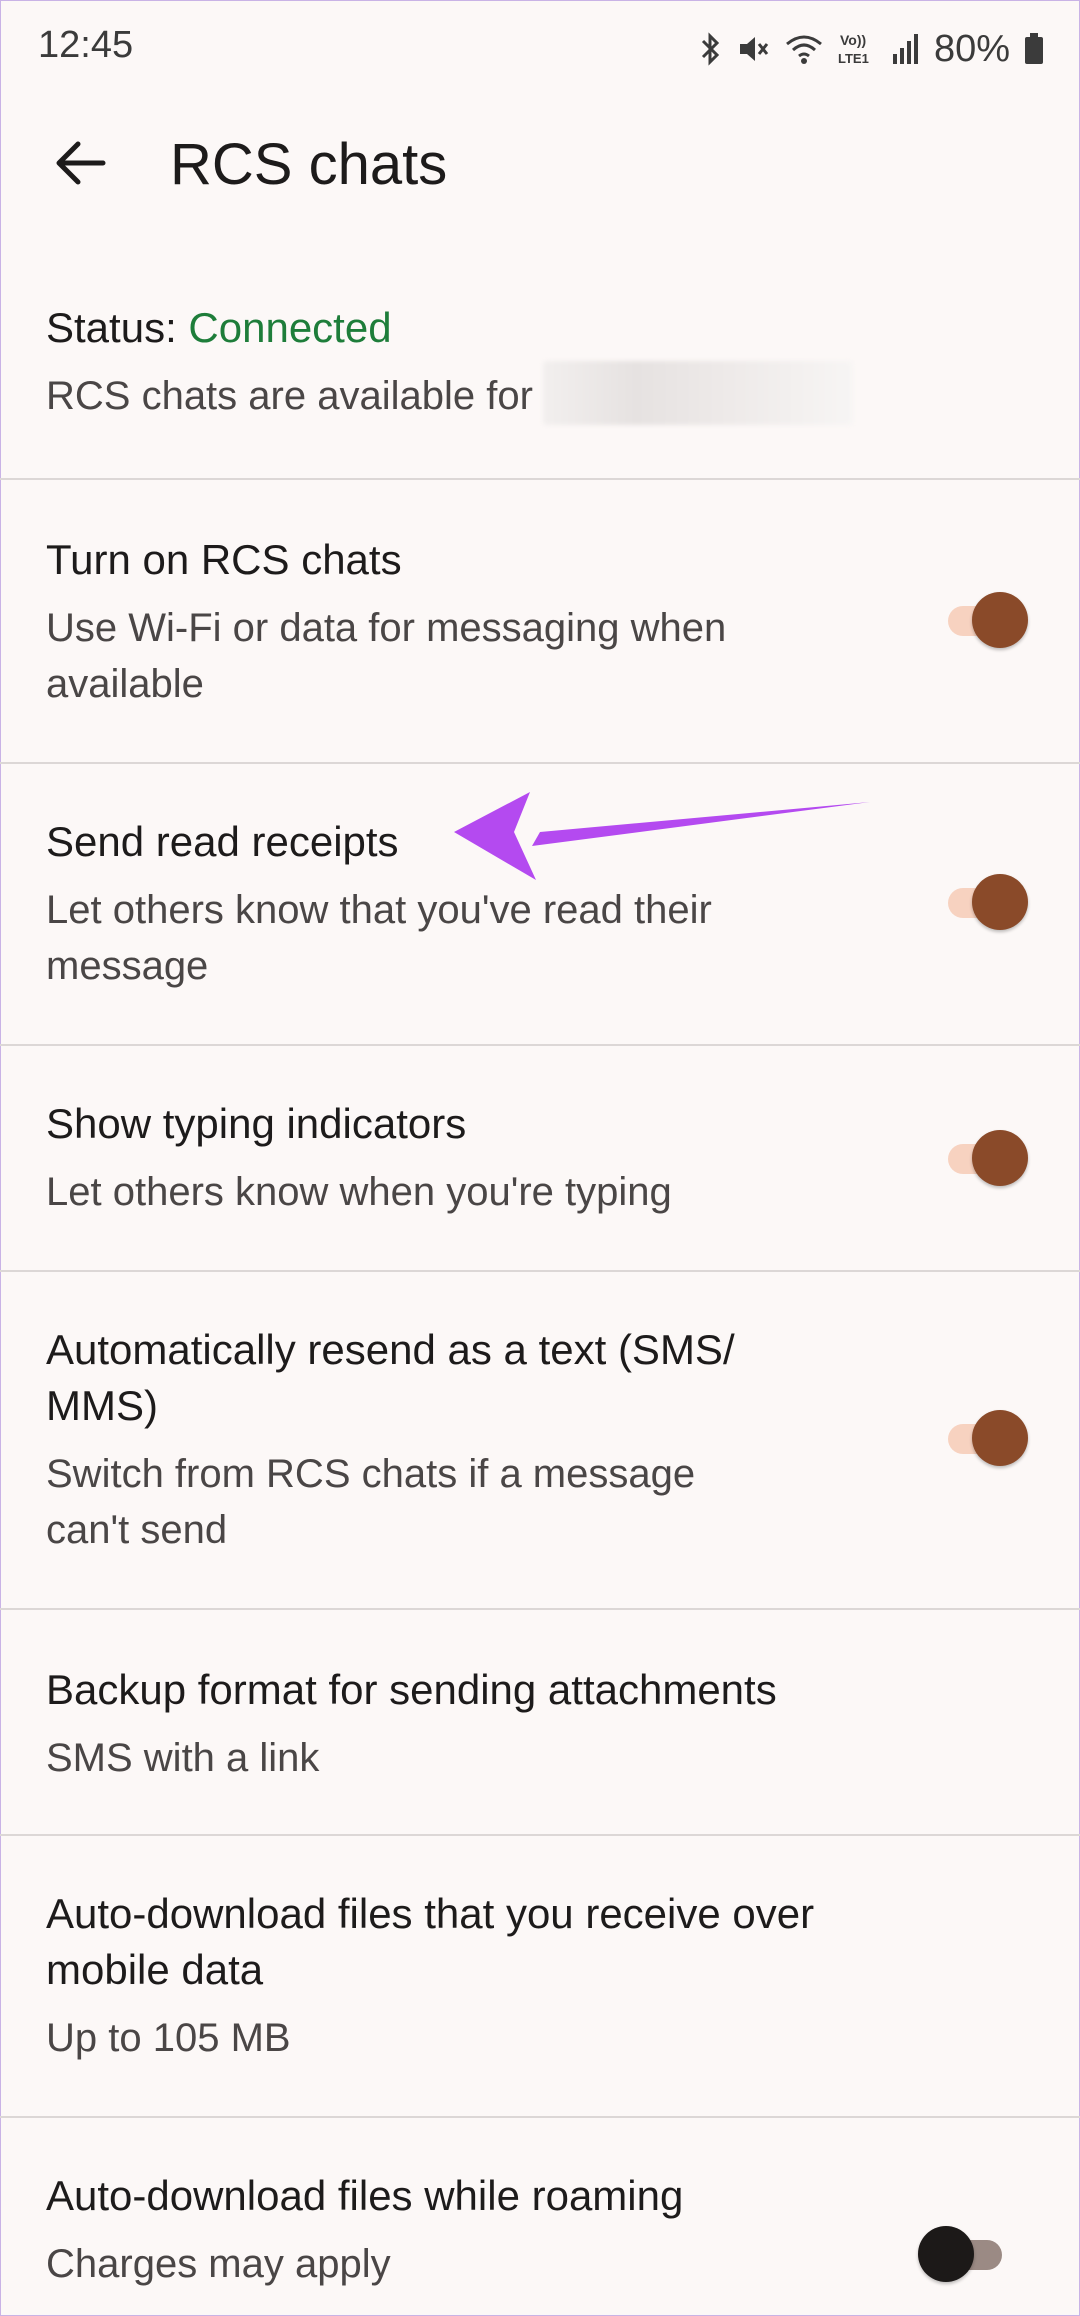  Describe the element at coordinates (359, 1192) in the screenshot. I see `setting-subtitle: Let others know when you're typing` at that location.